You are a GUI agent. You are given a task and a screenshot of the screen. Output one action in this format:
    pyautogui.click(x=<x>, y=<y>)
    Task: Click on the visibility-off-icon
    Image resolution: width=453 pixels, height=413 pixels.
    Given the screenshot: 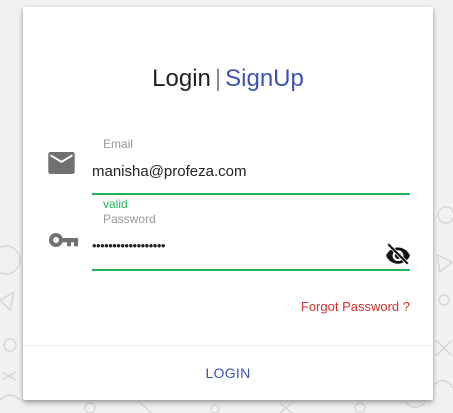 What is the action you would take?
    pyautogui.click(x=398, y=254)
    